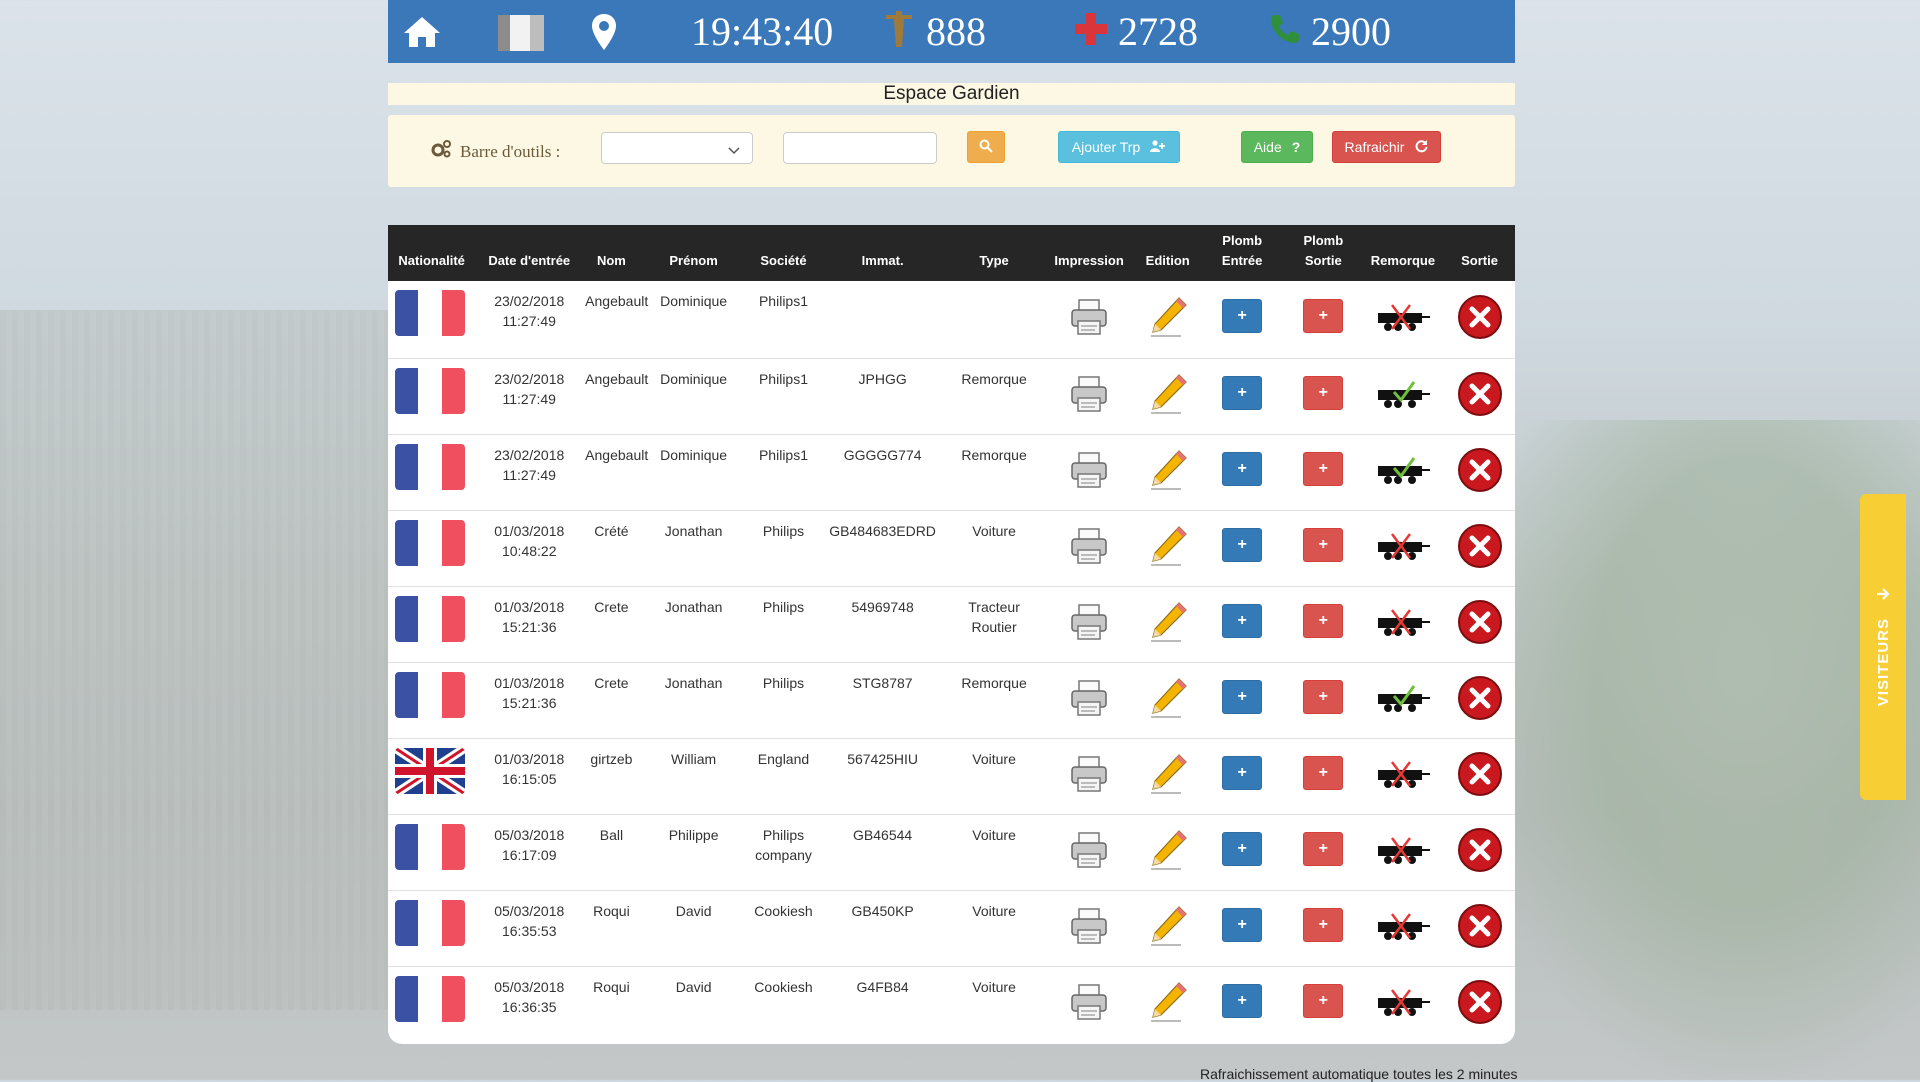 The width and height of the screenshot is (1920, 1082). Describe the element at coordinates (951, 31) in the screenshot. I see `top-bar: 19:43:40 888 2728 2900` at that location.